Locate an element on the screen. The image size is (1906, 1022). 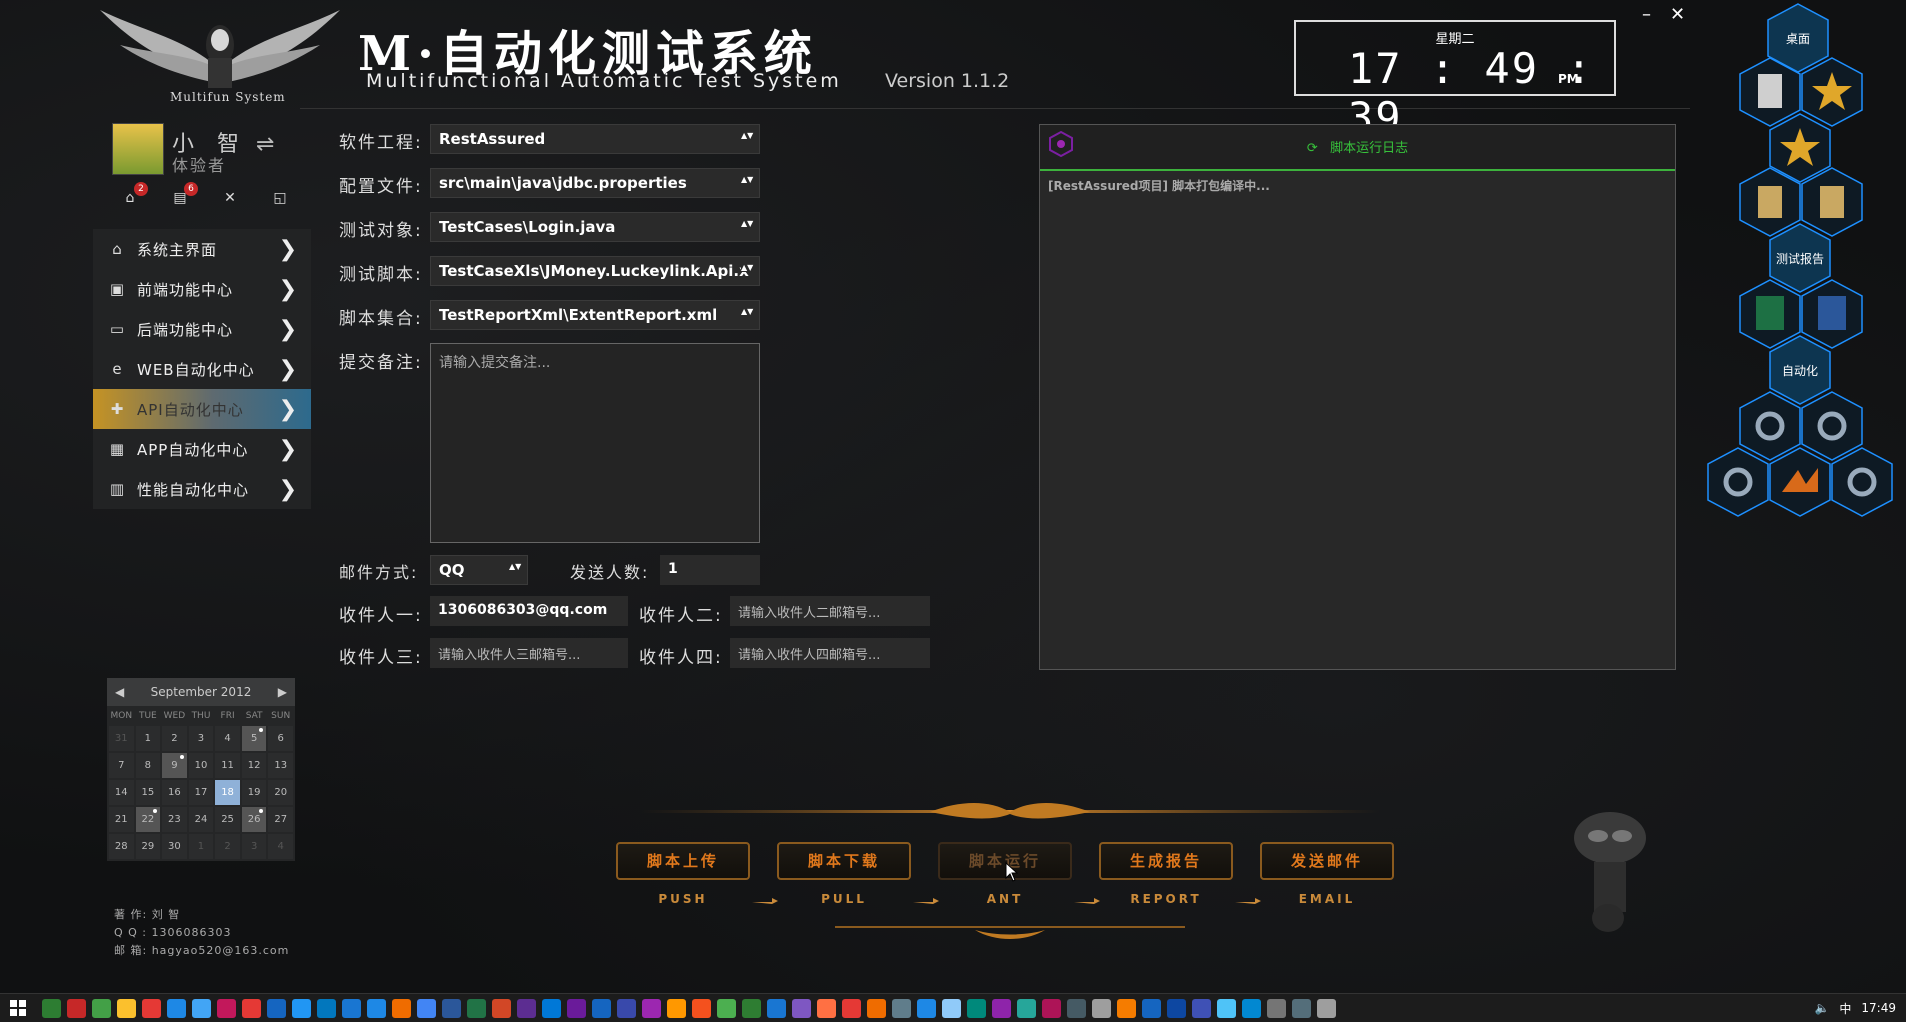
calendar-day: 3 is located at coordinates (254, 846).